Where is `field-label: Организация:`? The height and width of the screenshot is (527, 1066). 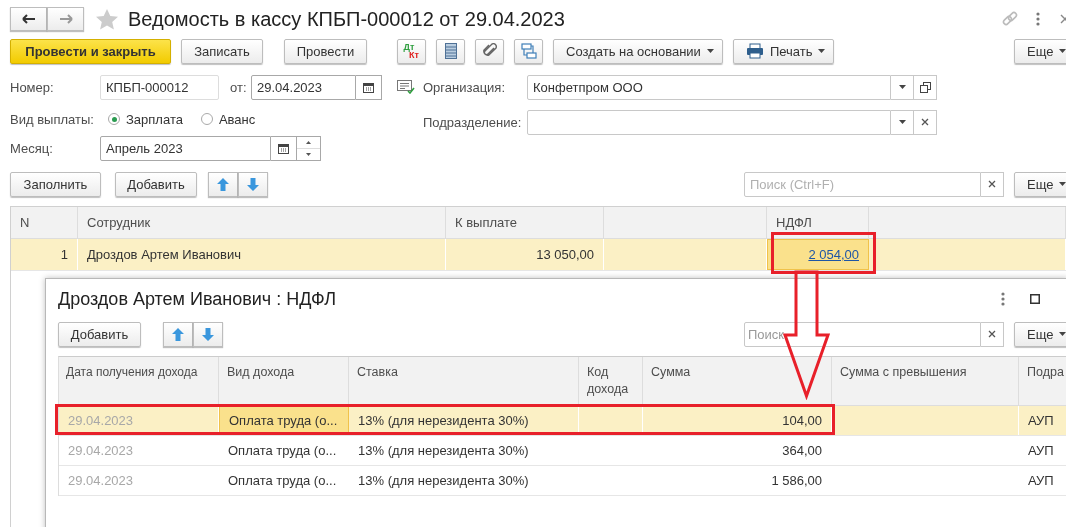 field-label: Организация: is located at coordinates (465, 87).